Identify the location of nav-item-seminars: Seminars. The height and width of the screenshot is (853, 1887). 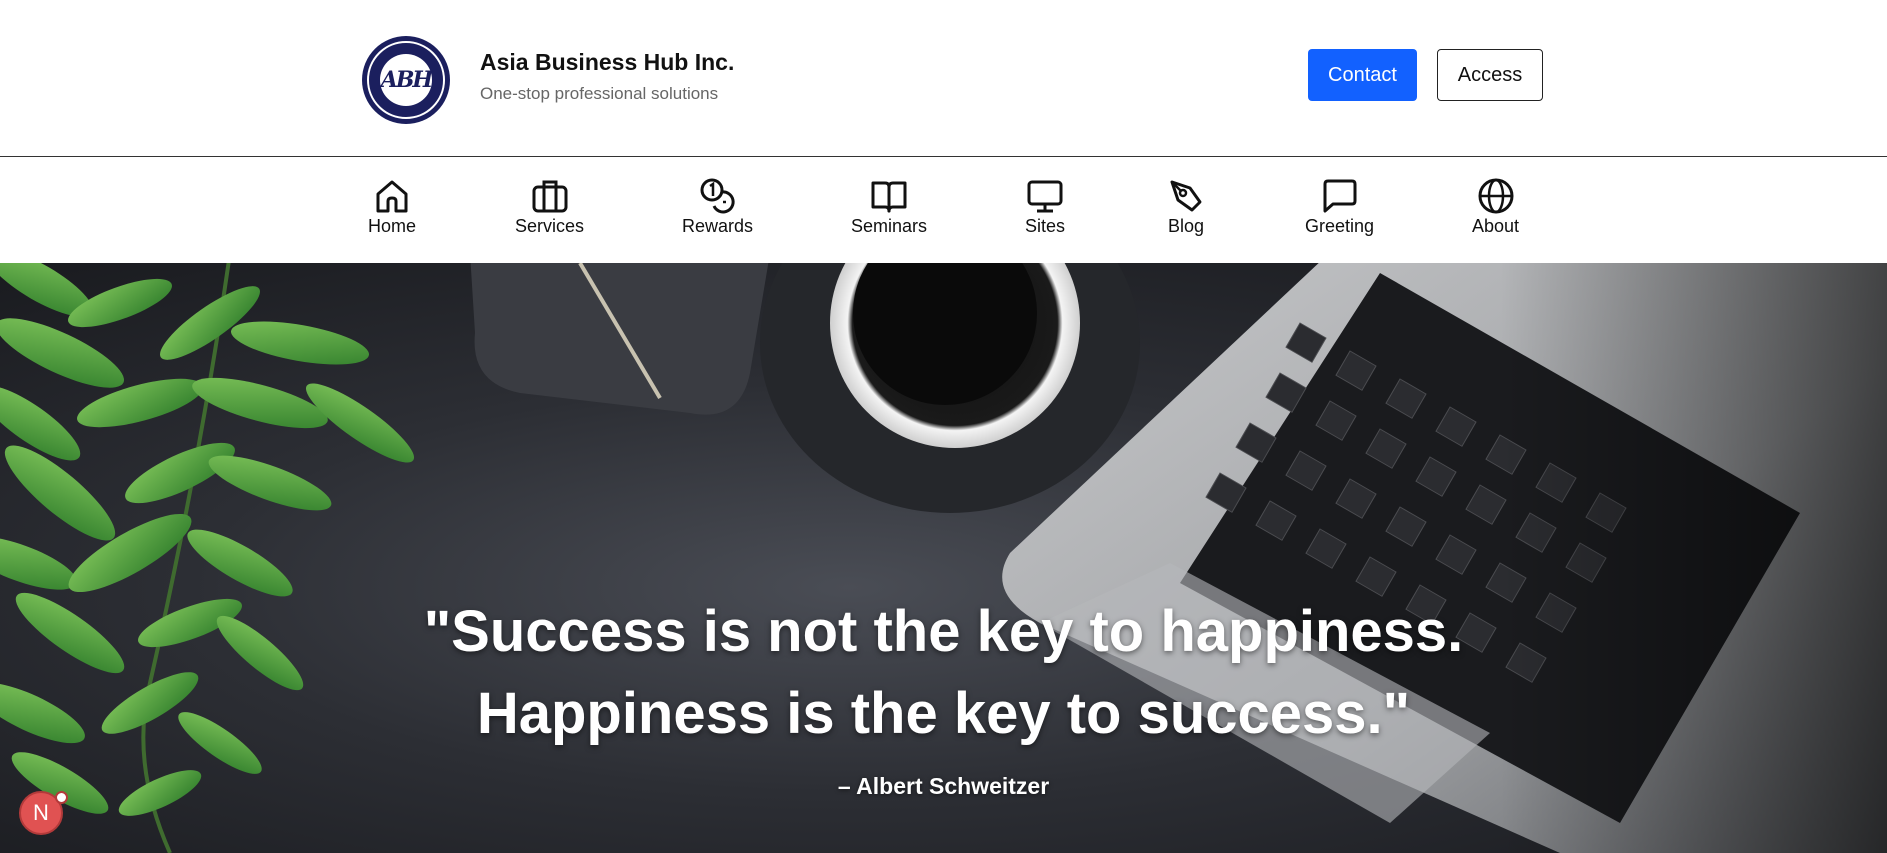
(889, 206).